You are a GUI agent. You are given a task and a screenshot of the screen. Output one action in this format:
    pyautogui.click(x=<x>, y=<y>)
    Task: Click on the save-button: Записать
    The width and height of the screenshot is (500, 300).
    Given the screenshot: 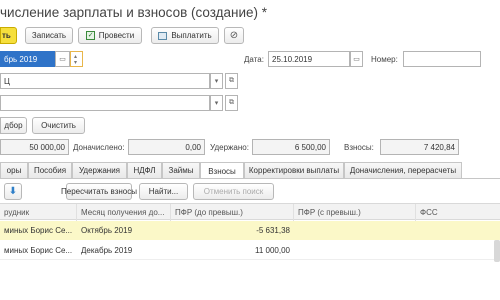 What is the action you would take?
    pyautogui.click(x=49, y=35)
    